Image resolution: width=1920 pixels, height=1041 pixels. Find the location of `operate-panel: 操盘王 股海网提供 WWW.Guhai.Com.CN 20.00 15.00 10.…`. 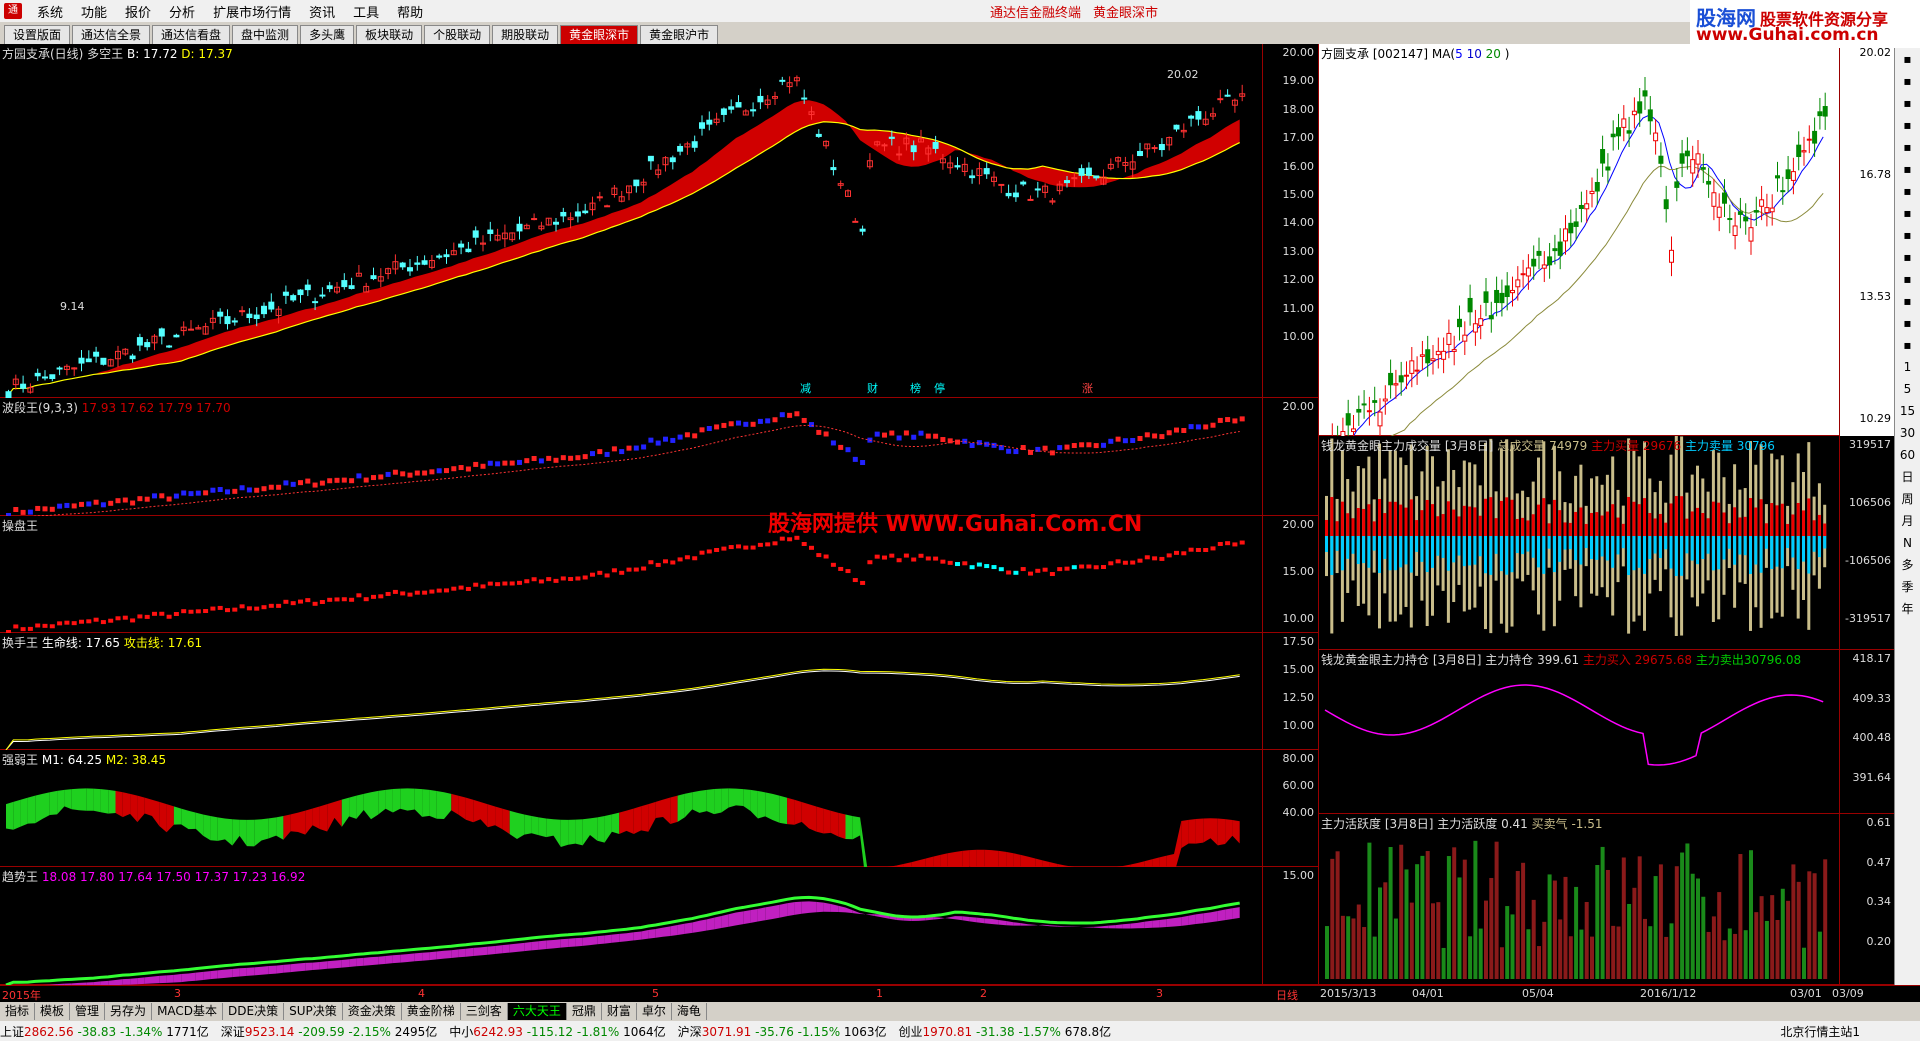

operate-panel: 操盘王 股海网提供 WWW.Guhai.Com.CN 20.00 15.00 10.… is located at coordinates (659, 572).